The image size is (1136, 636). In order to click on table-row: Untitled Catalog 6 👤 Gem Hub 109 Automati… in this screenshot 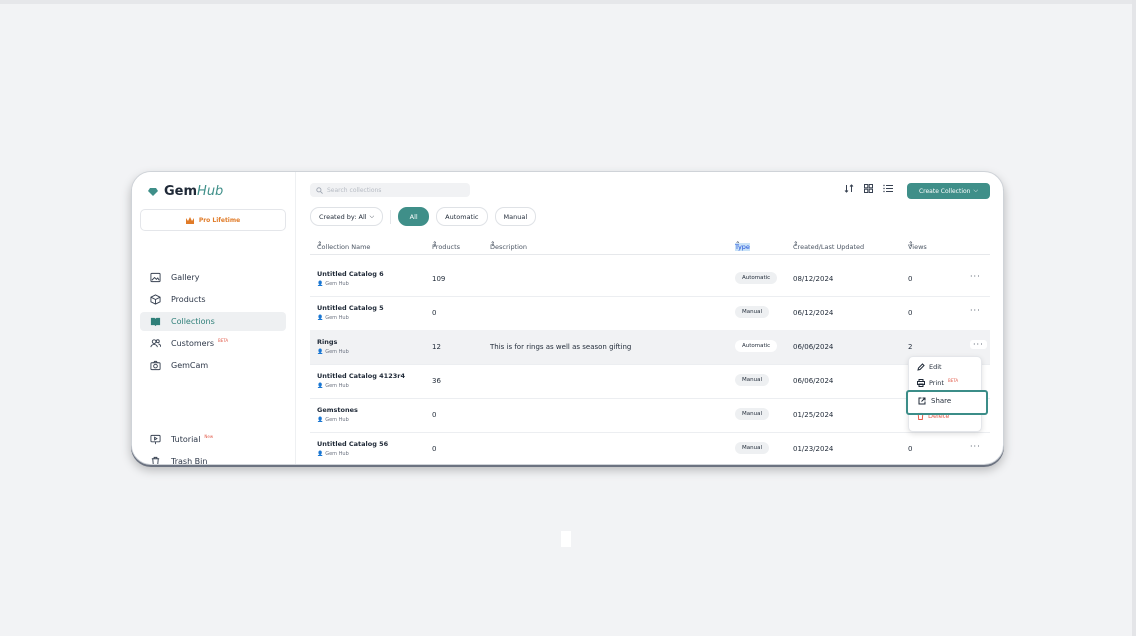, I will do `click(650, 279)`.